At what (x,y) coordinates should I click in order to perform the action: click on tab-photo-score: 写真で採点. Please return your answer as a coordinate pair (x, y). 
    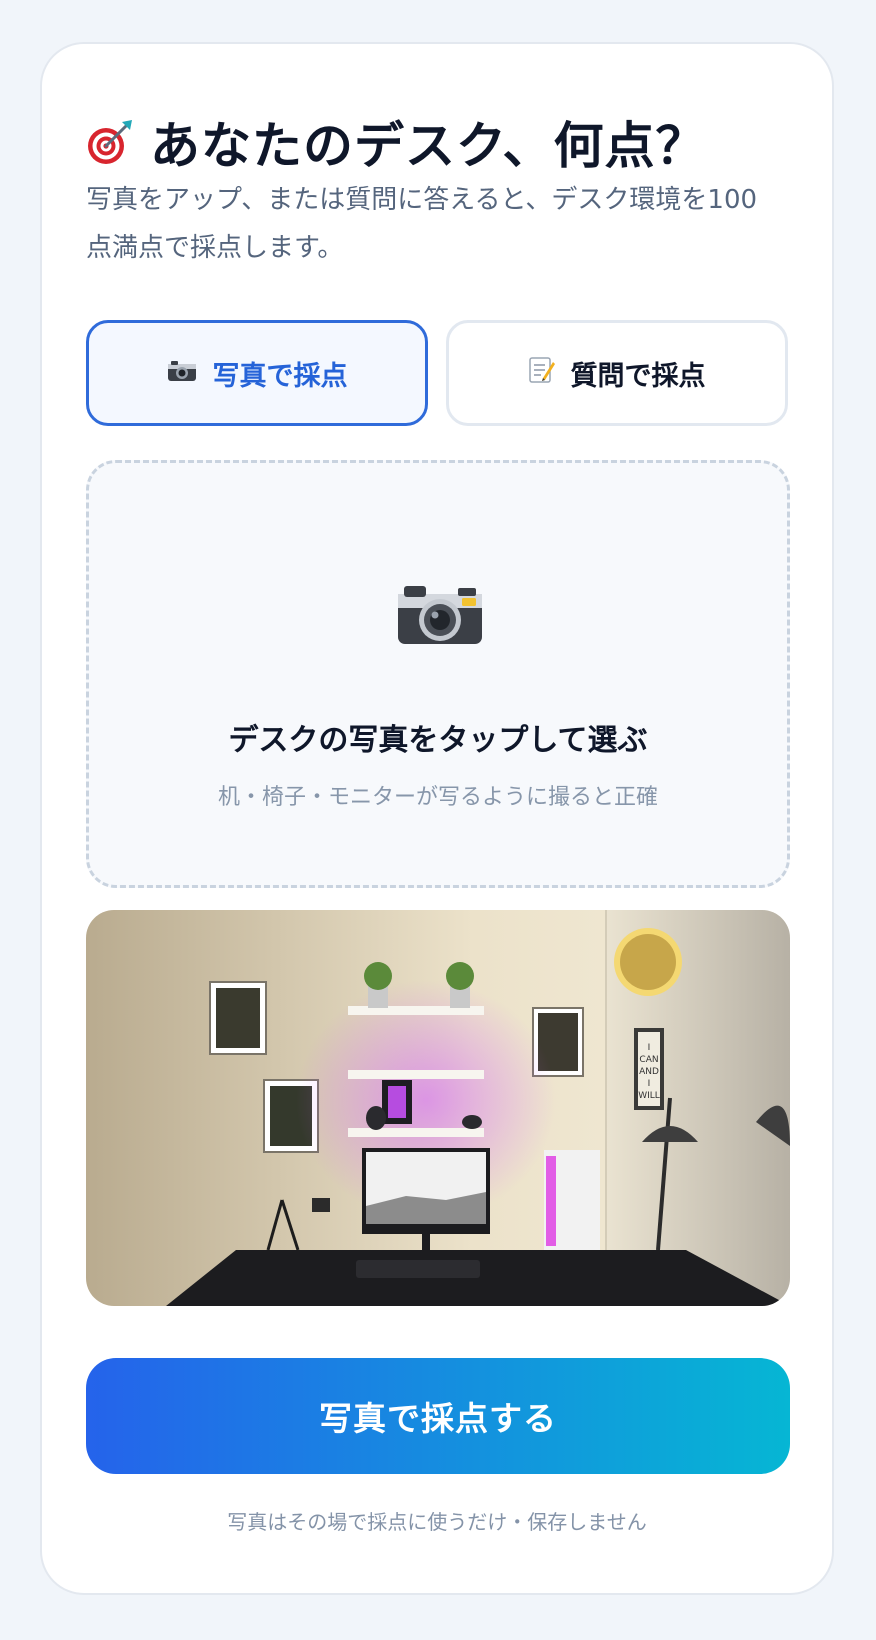
    Looking at the image, I should click on (257, 373).